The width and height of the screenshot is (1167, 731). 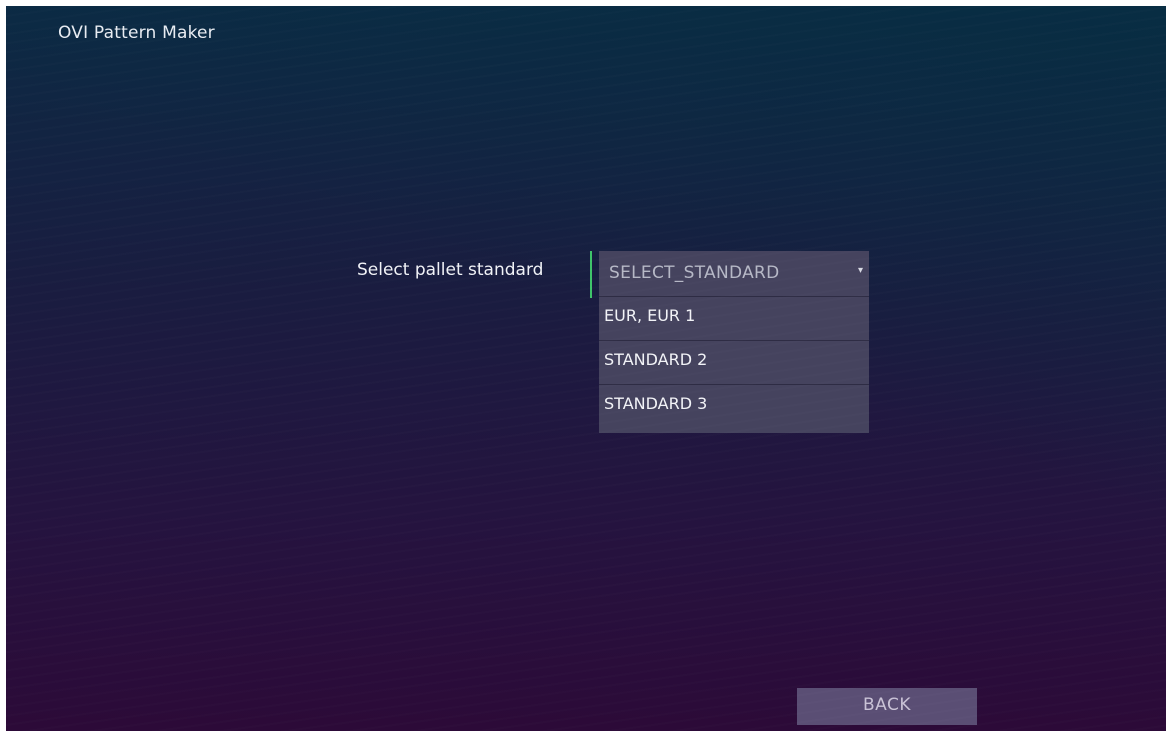 I want to click on option-standard-2: STANDARD 2, so click(x=734, y=362).